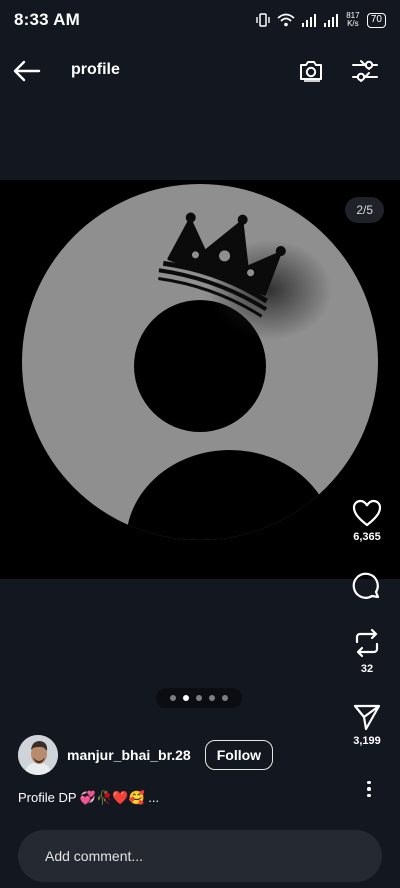 The width and height of the screenshot is (400, 888). I want to click on sliders-icon, so click(365, 71).